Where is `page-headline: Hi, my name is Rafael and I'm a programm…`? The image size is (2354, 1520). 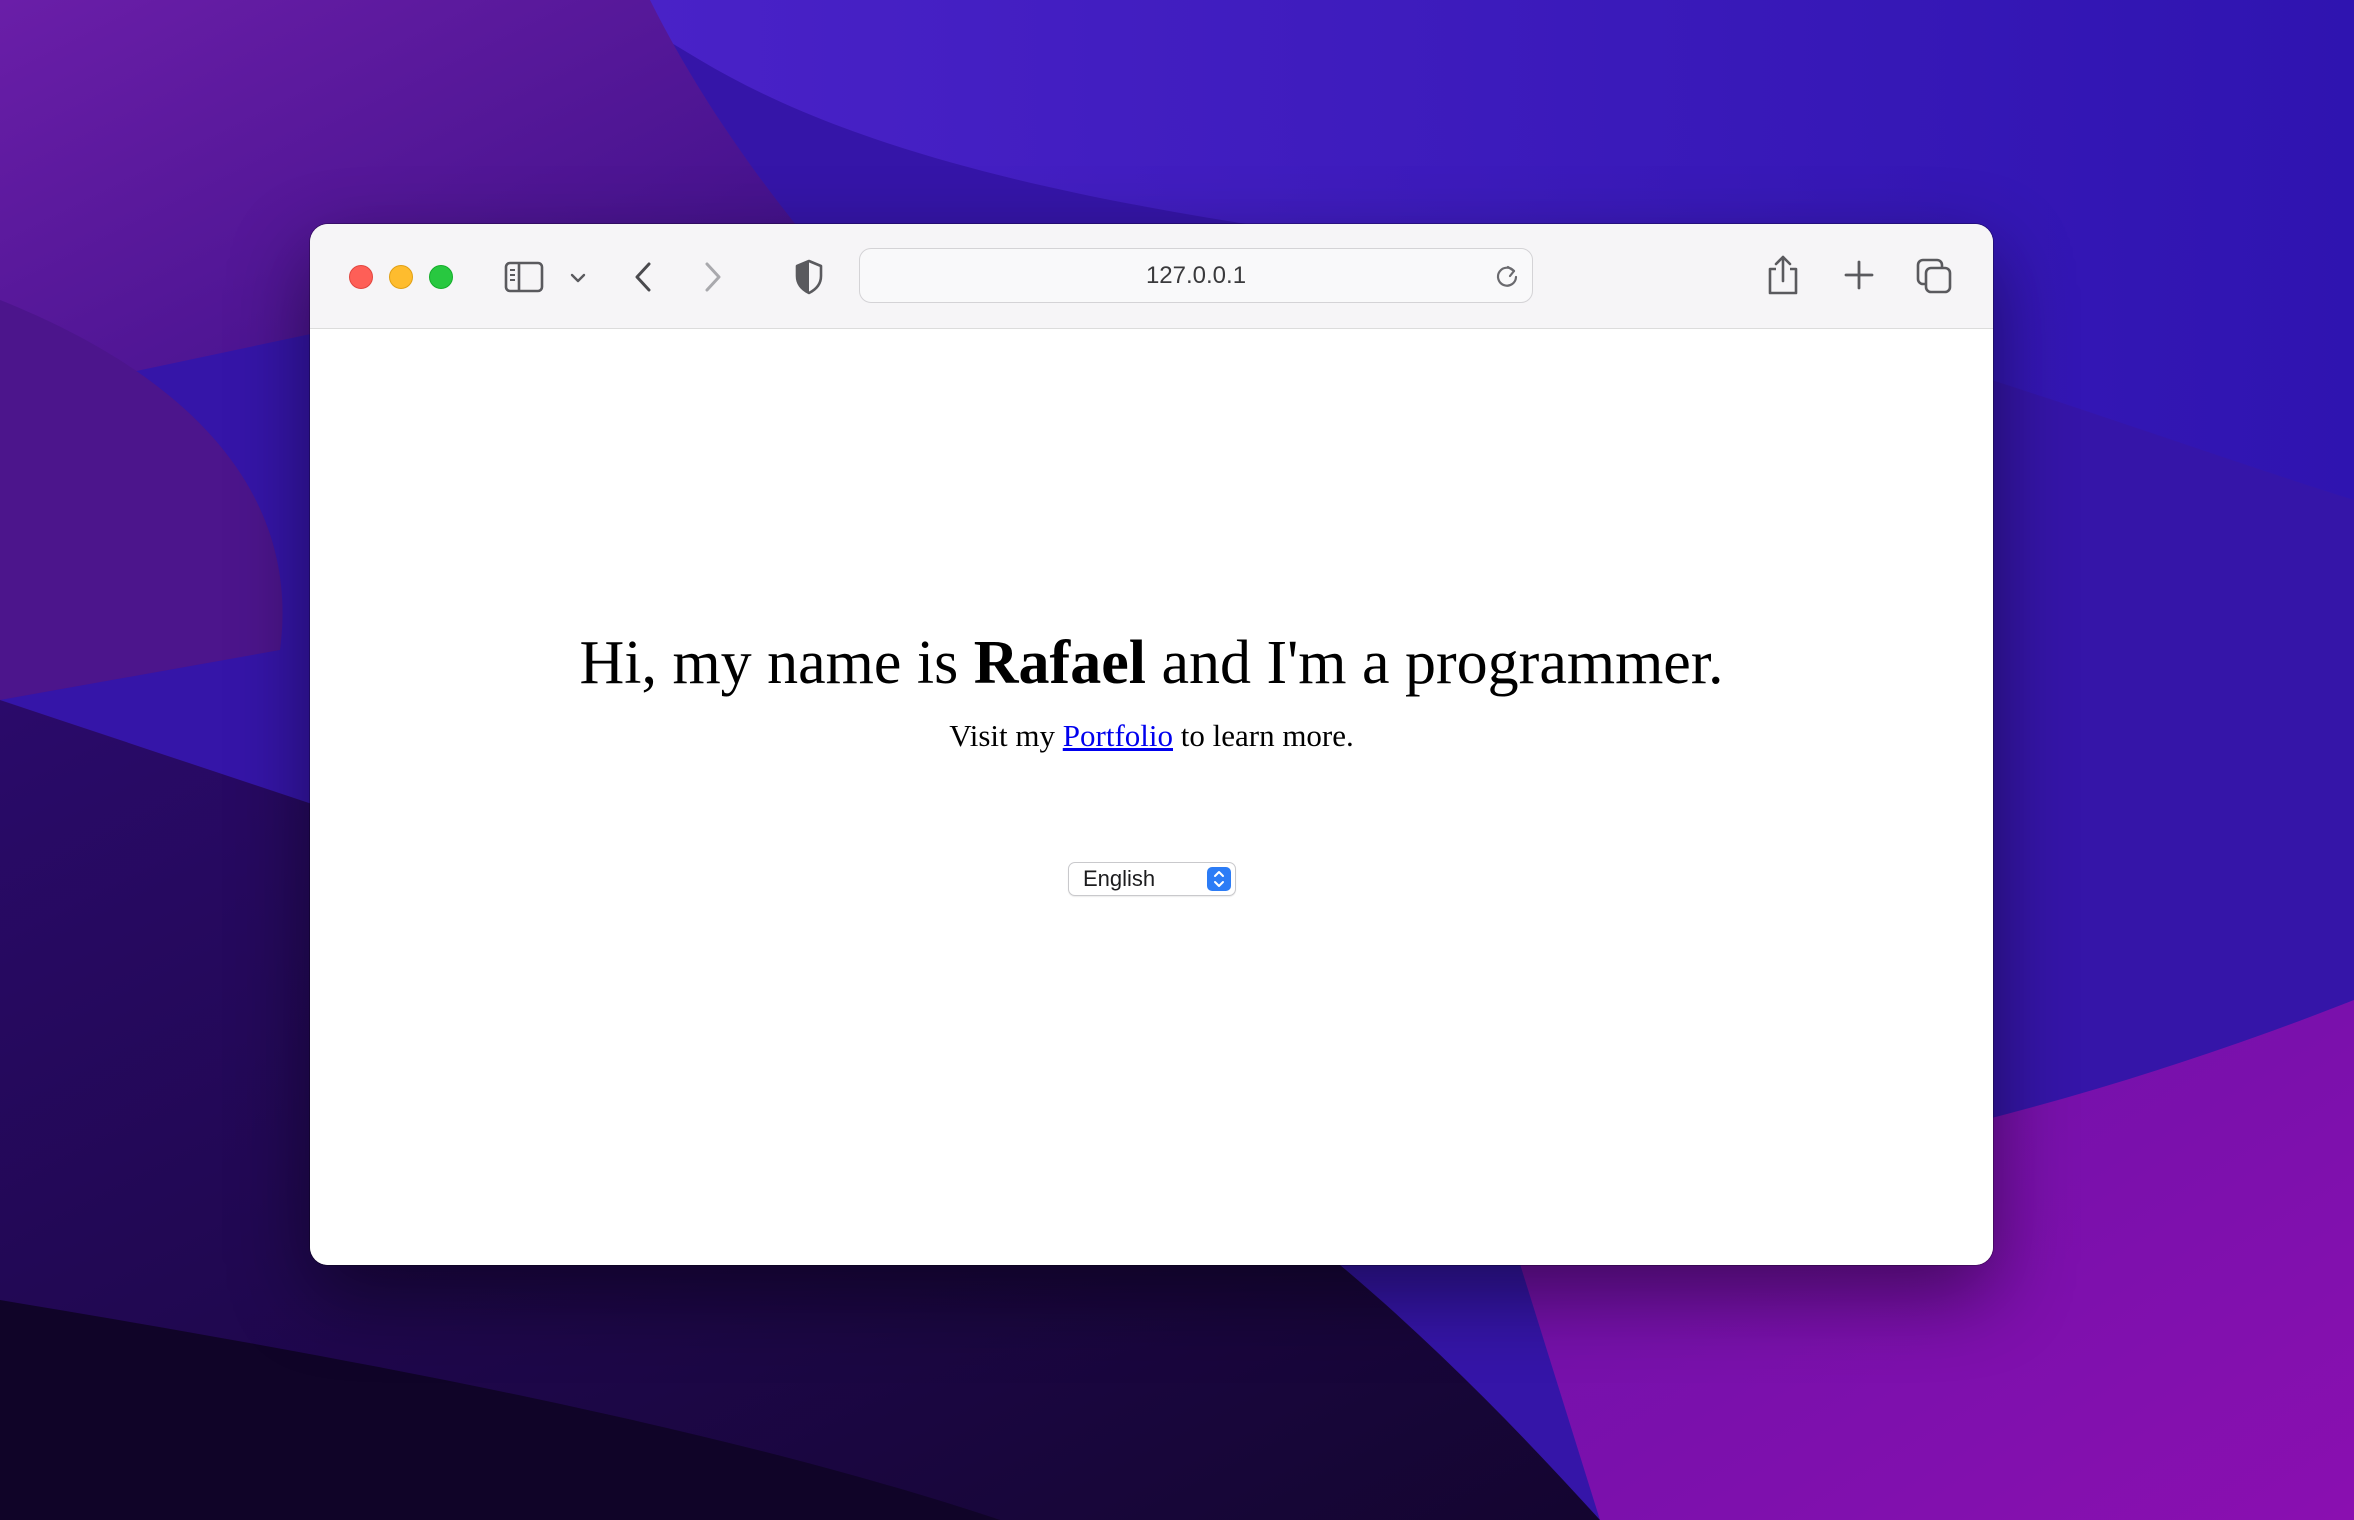
page-headline: Hi, my name is Rafael and I'm a programm… is located at coordinates (1151, 663).